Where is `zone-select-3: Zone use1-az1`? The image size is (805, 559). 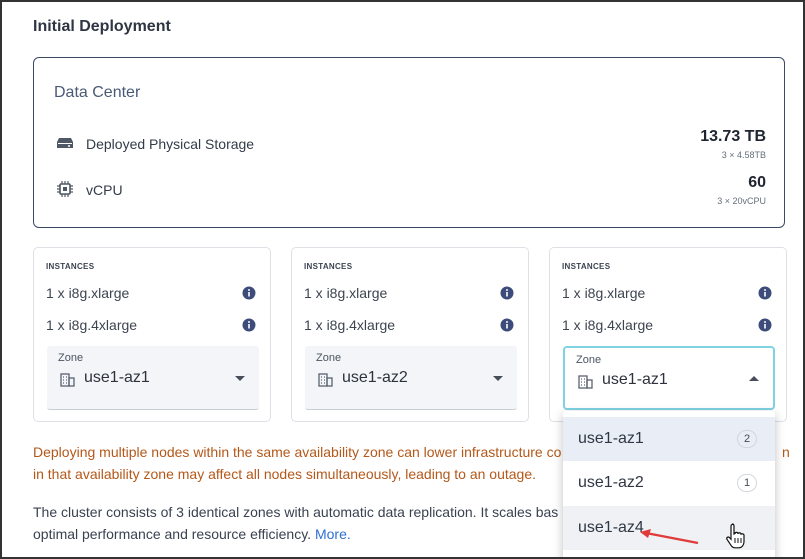
zone-select-3: Zone use1-az1 is located at coordinates (669, 378).